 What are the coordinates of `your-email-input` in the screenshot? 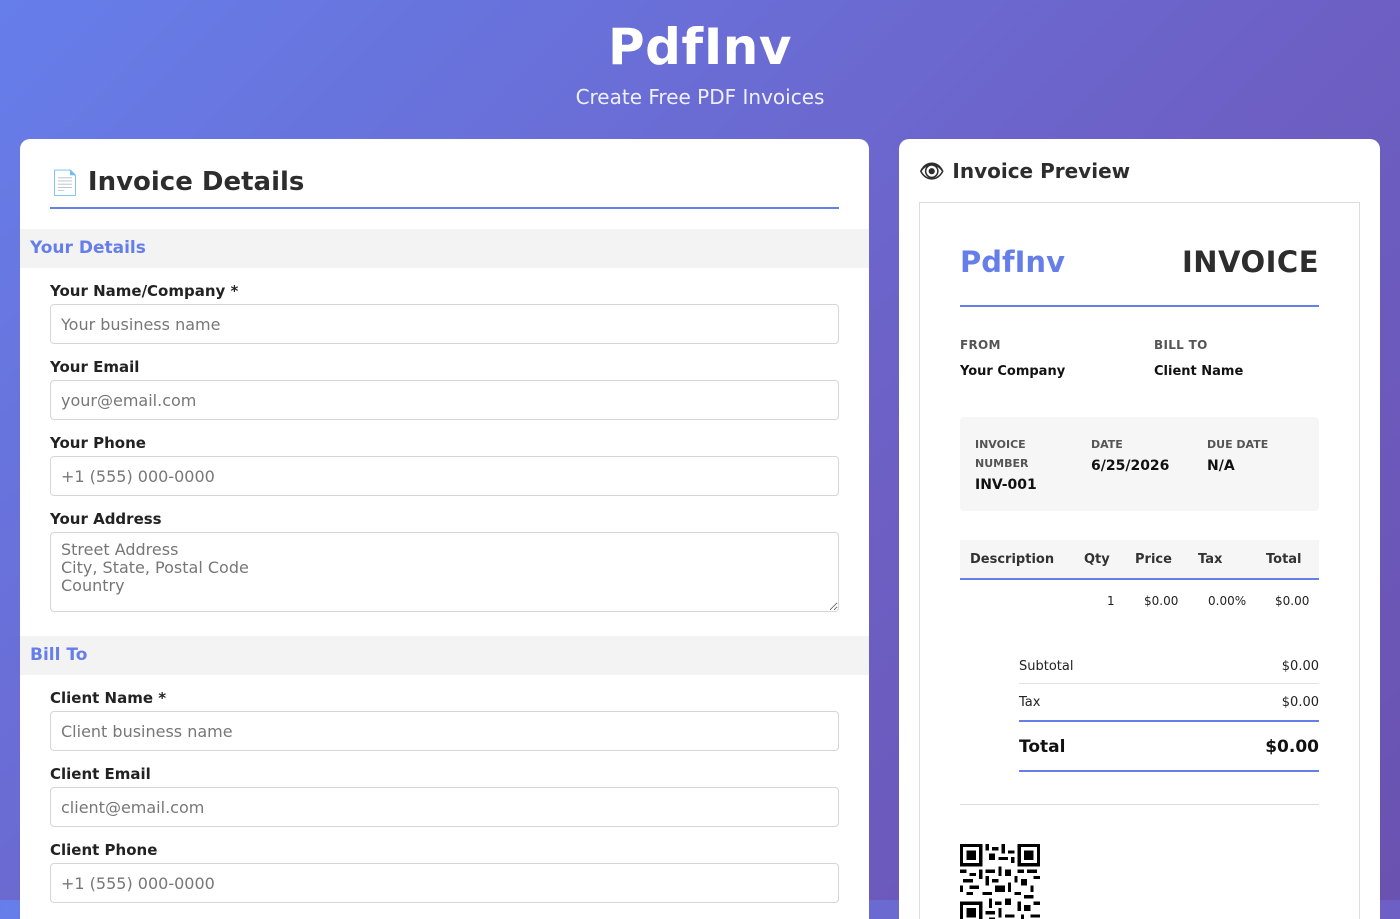 It's located at (444, 400).